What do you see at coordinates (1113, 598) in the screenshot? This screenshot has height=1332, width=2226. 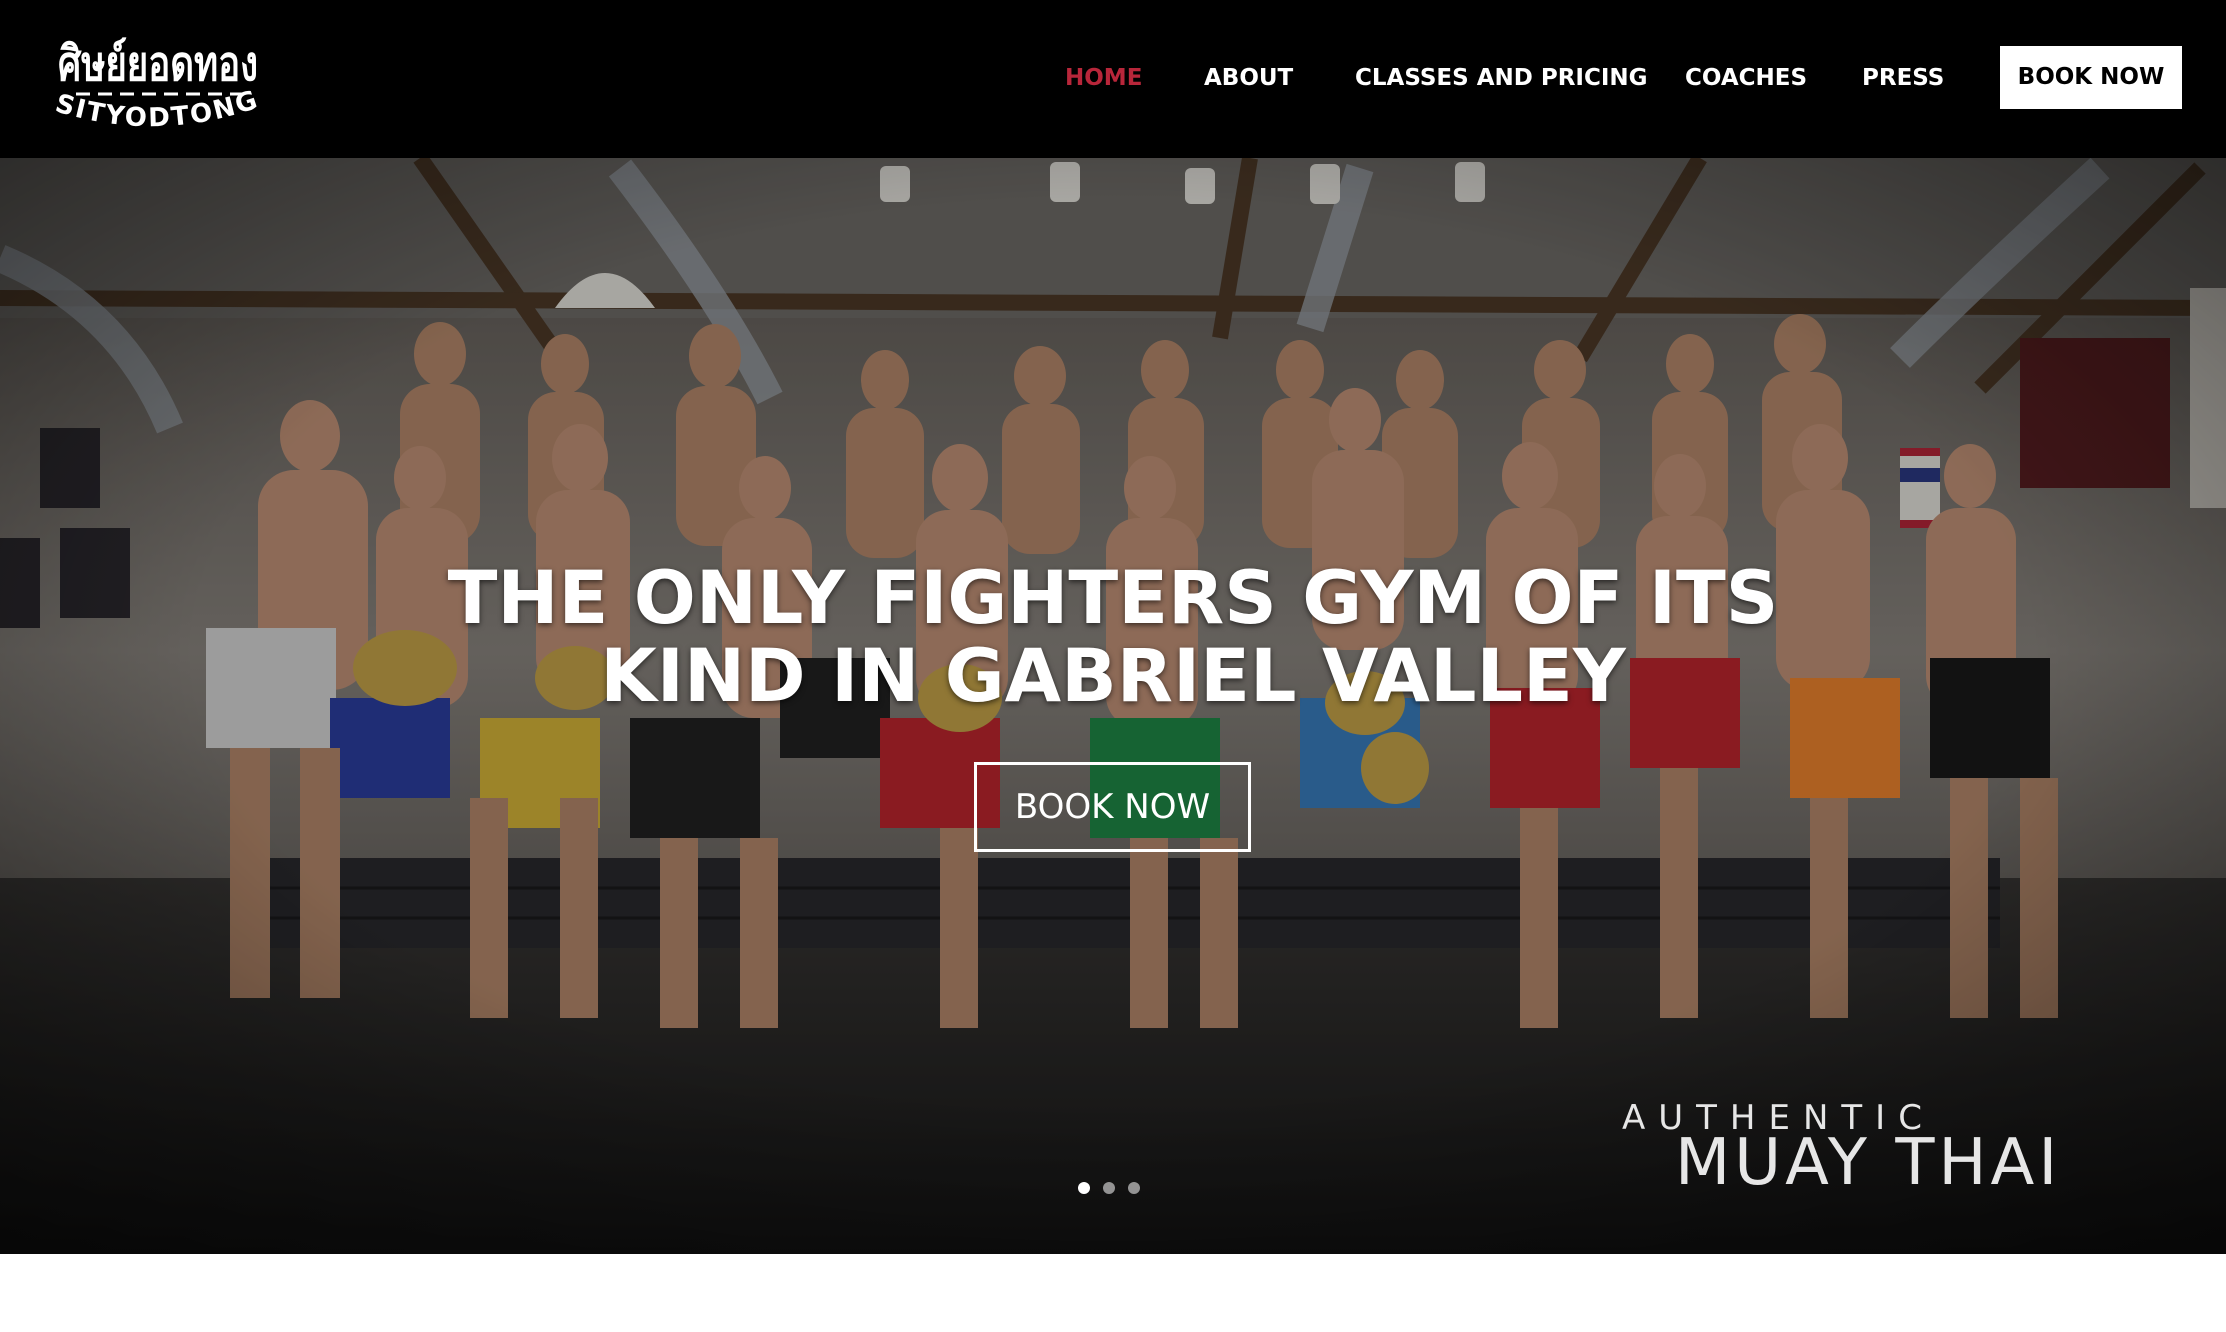 I see `hero-headline-line-1: THE ONLY FIGHTERS GYM OF ITS` at bounding box center [1113, 598].